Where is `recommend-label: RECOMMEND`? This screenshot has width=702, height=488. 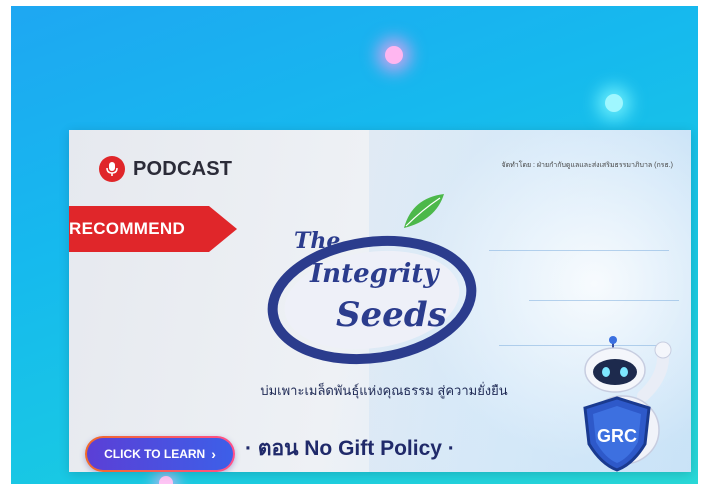
recommend-label: RECOMMEND is located at coordinates (127, 228).